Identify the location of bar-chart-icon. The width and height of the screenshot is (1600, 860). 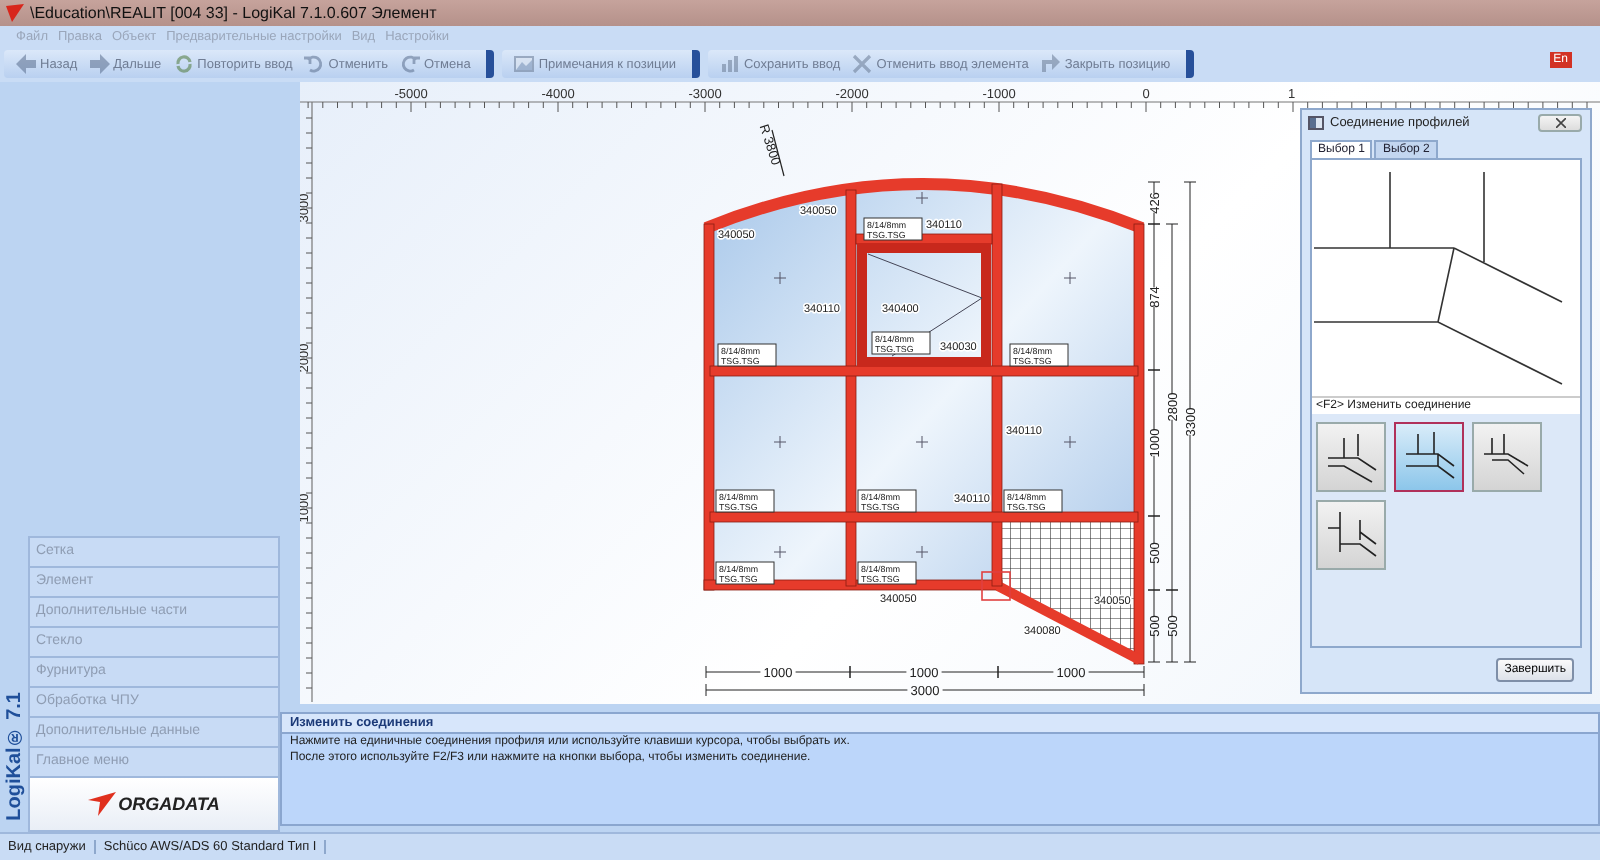
(729, 64).